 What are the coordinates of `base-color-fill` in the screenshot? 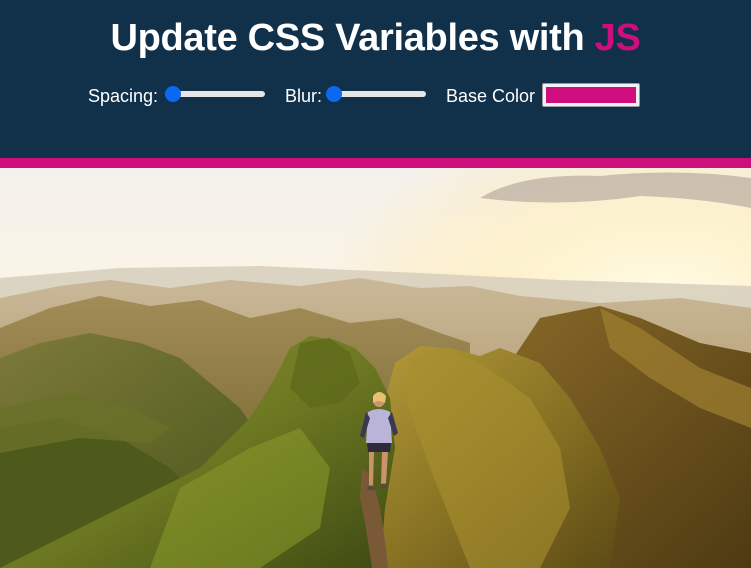 It's located at (591, 95).